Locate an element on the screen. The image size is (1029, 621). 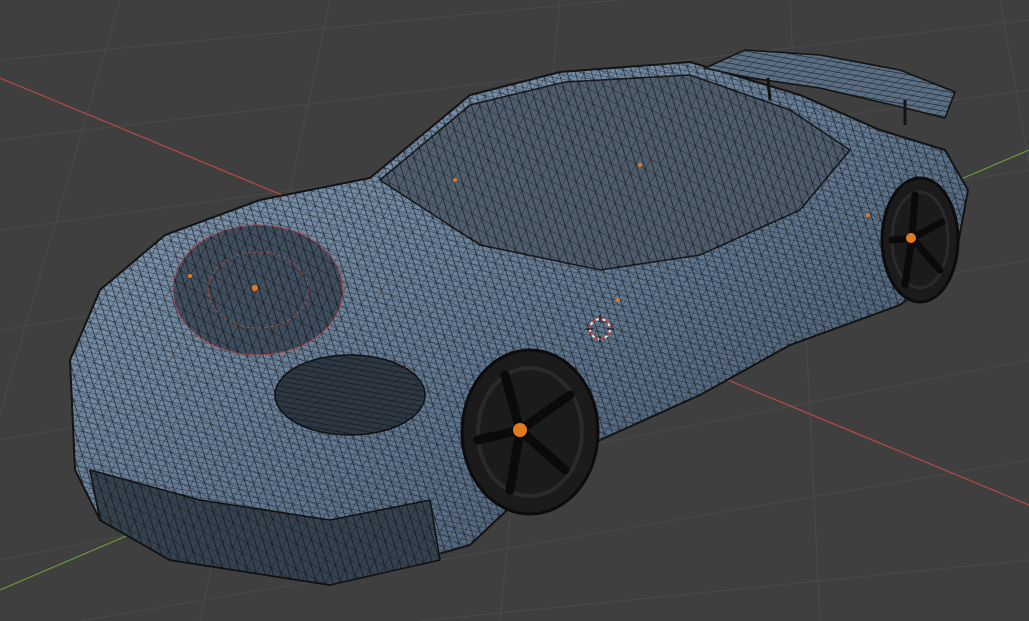
front-wheel is located at coordinates (530, 432).